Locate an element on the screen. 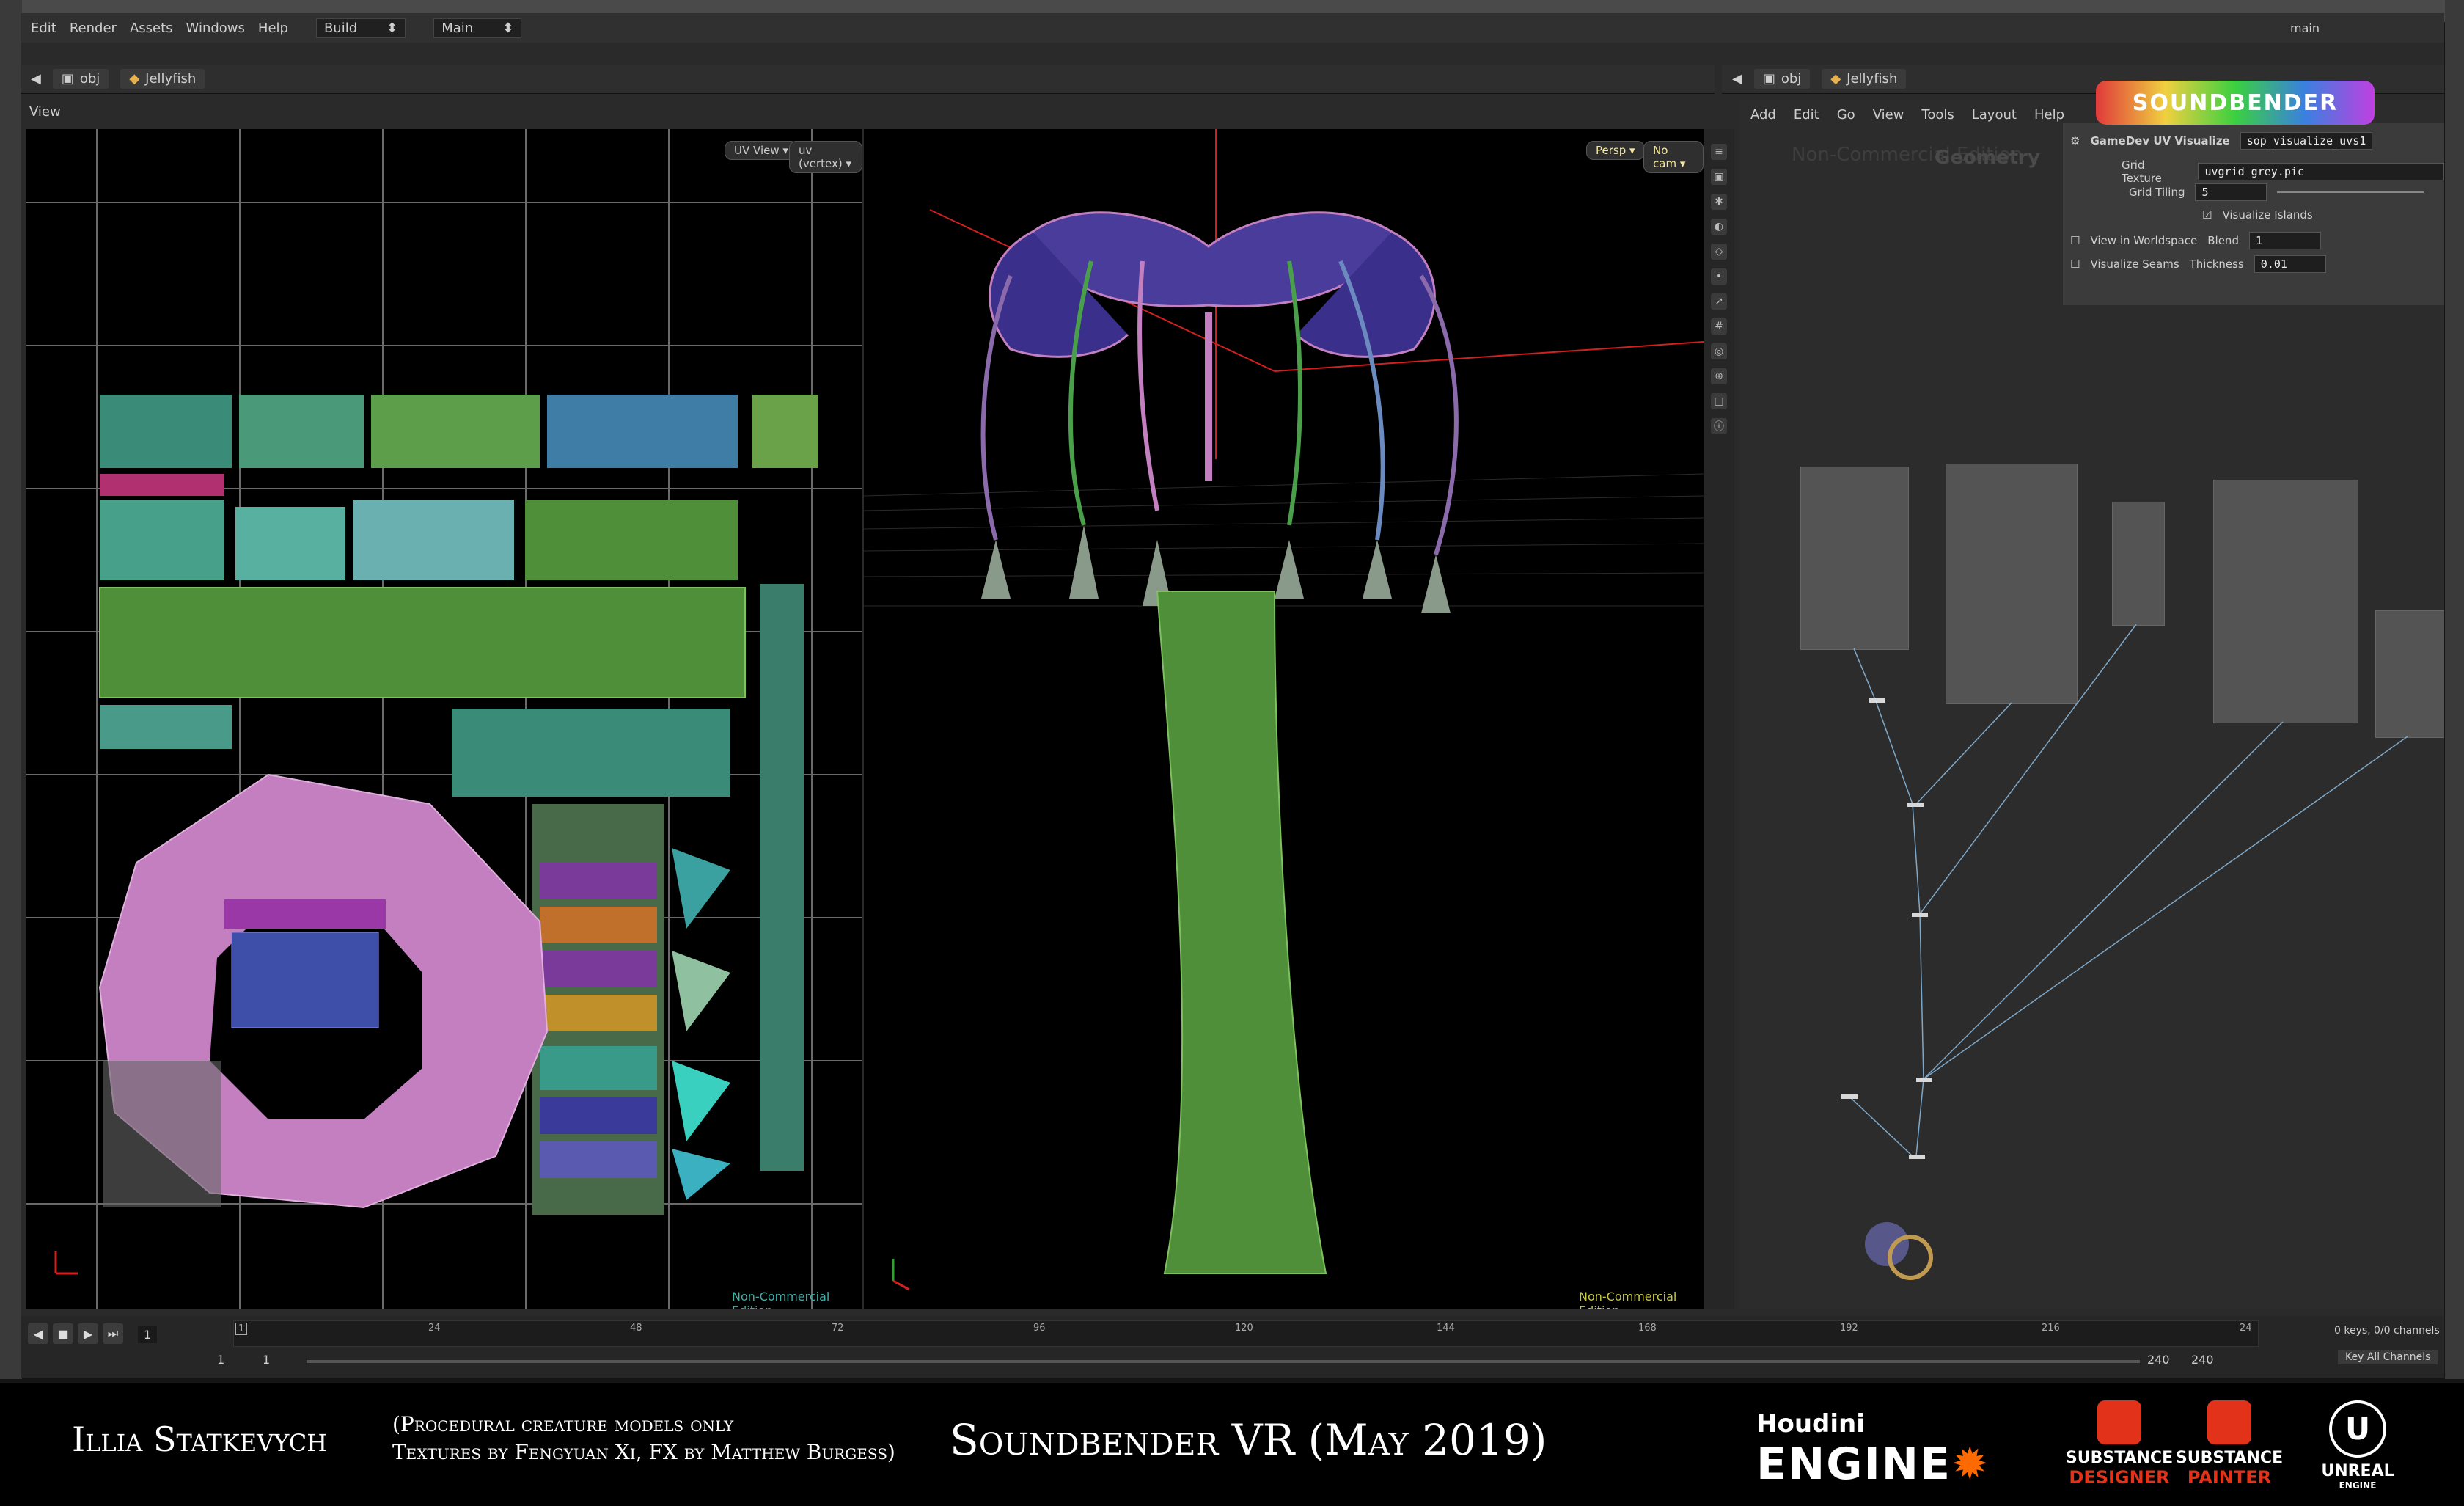 This screenshot has height=1506, width=2464. thickness-field: 0.01 is located at coordinates (2290, 264).